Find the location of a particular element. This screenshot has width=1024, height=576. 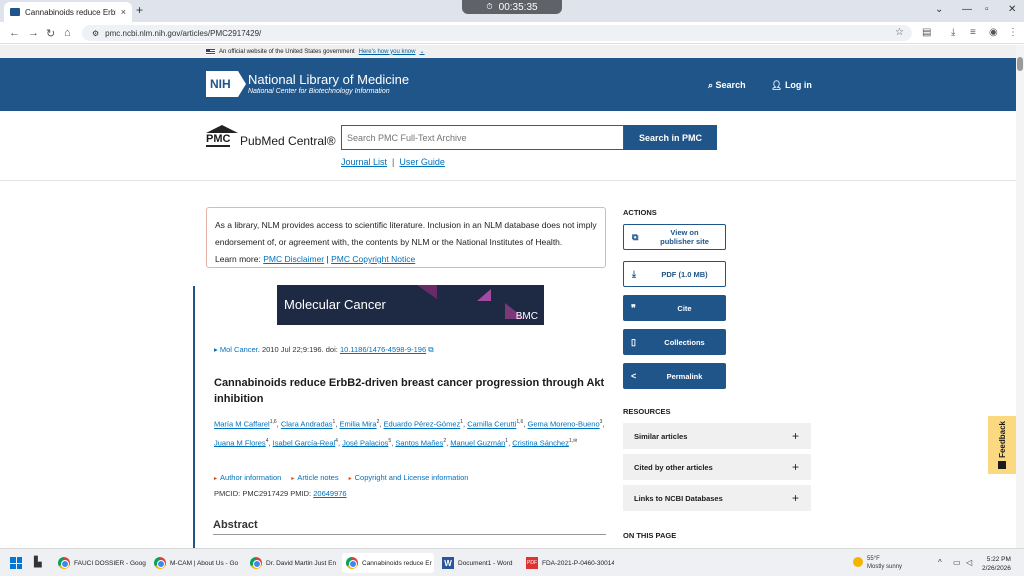

journal-list-link: Journal List is located at coordinates (364, 162).